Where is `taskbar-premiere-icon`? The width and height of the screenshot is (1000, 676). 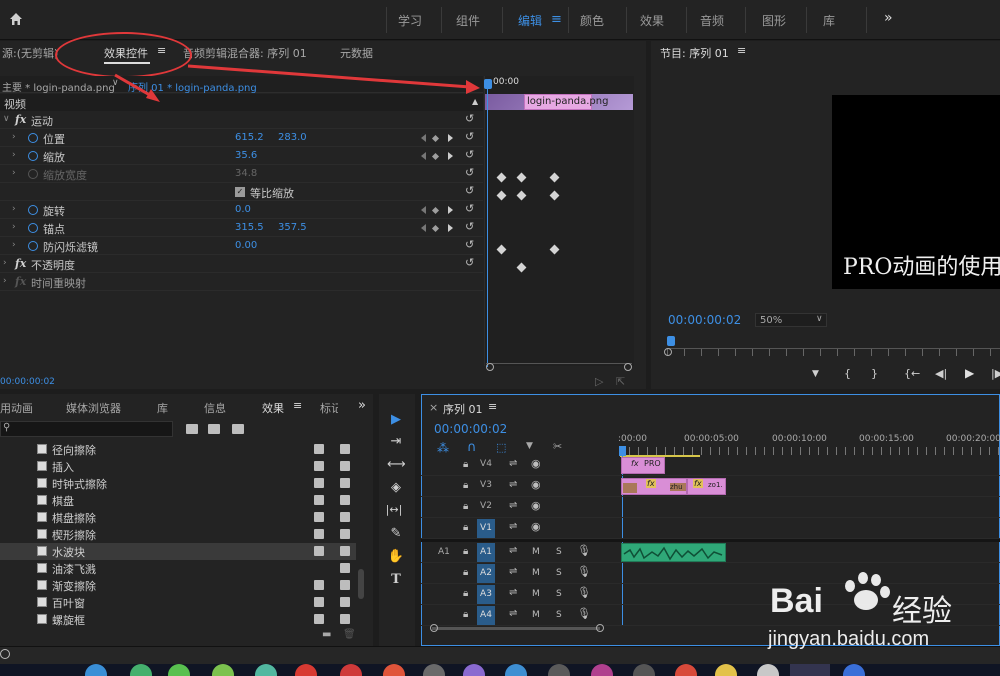
taskbar-premiere-icon is located at coordinates (810, 670).